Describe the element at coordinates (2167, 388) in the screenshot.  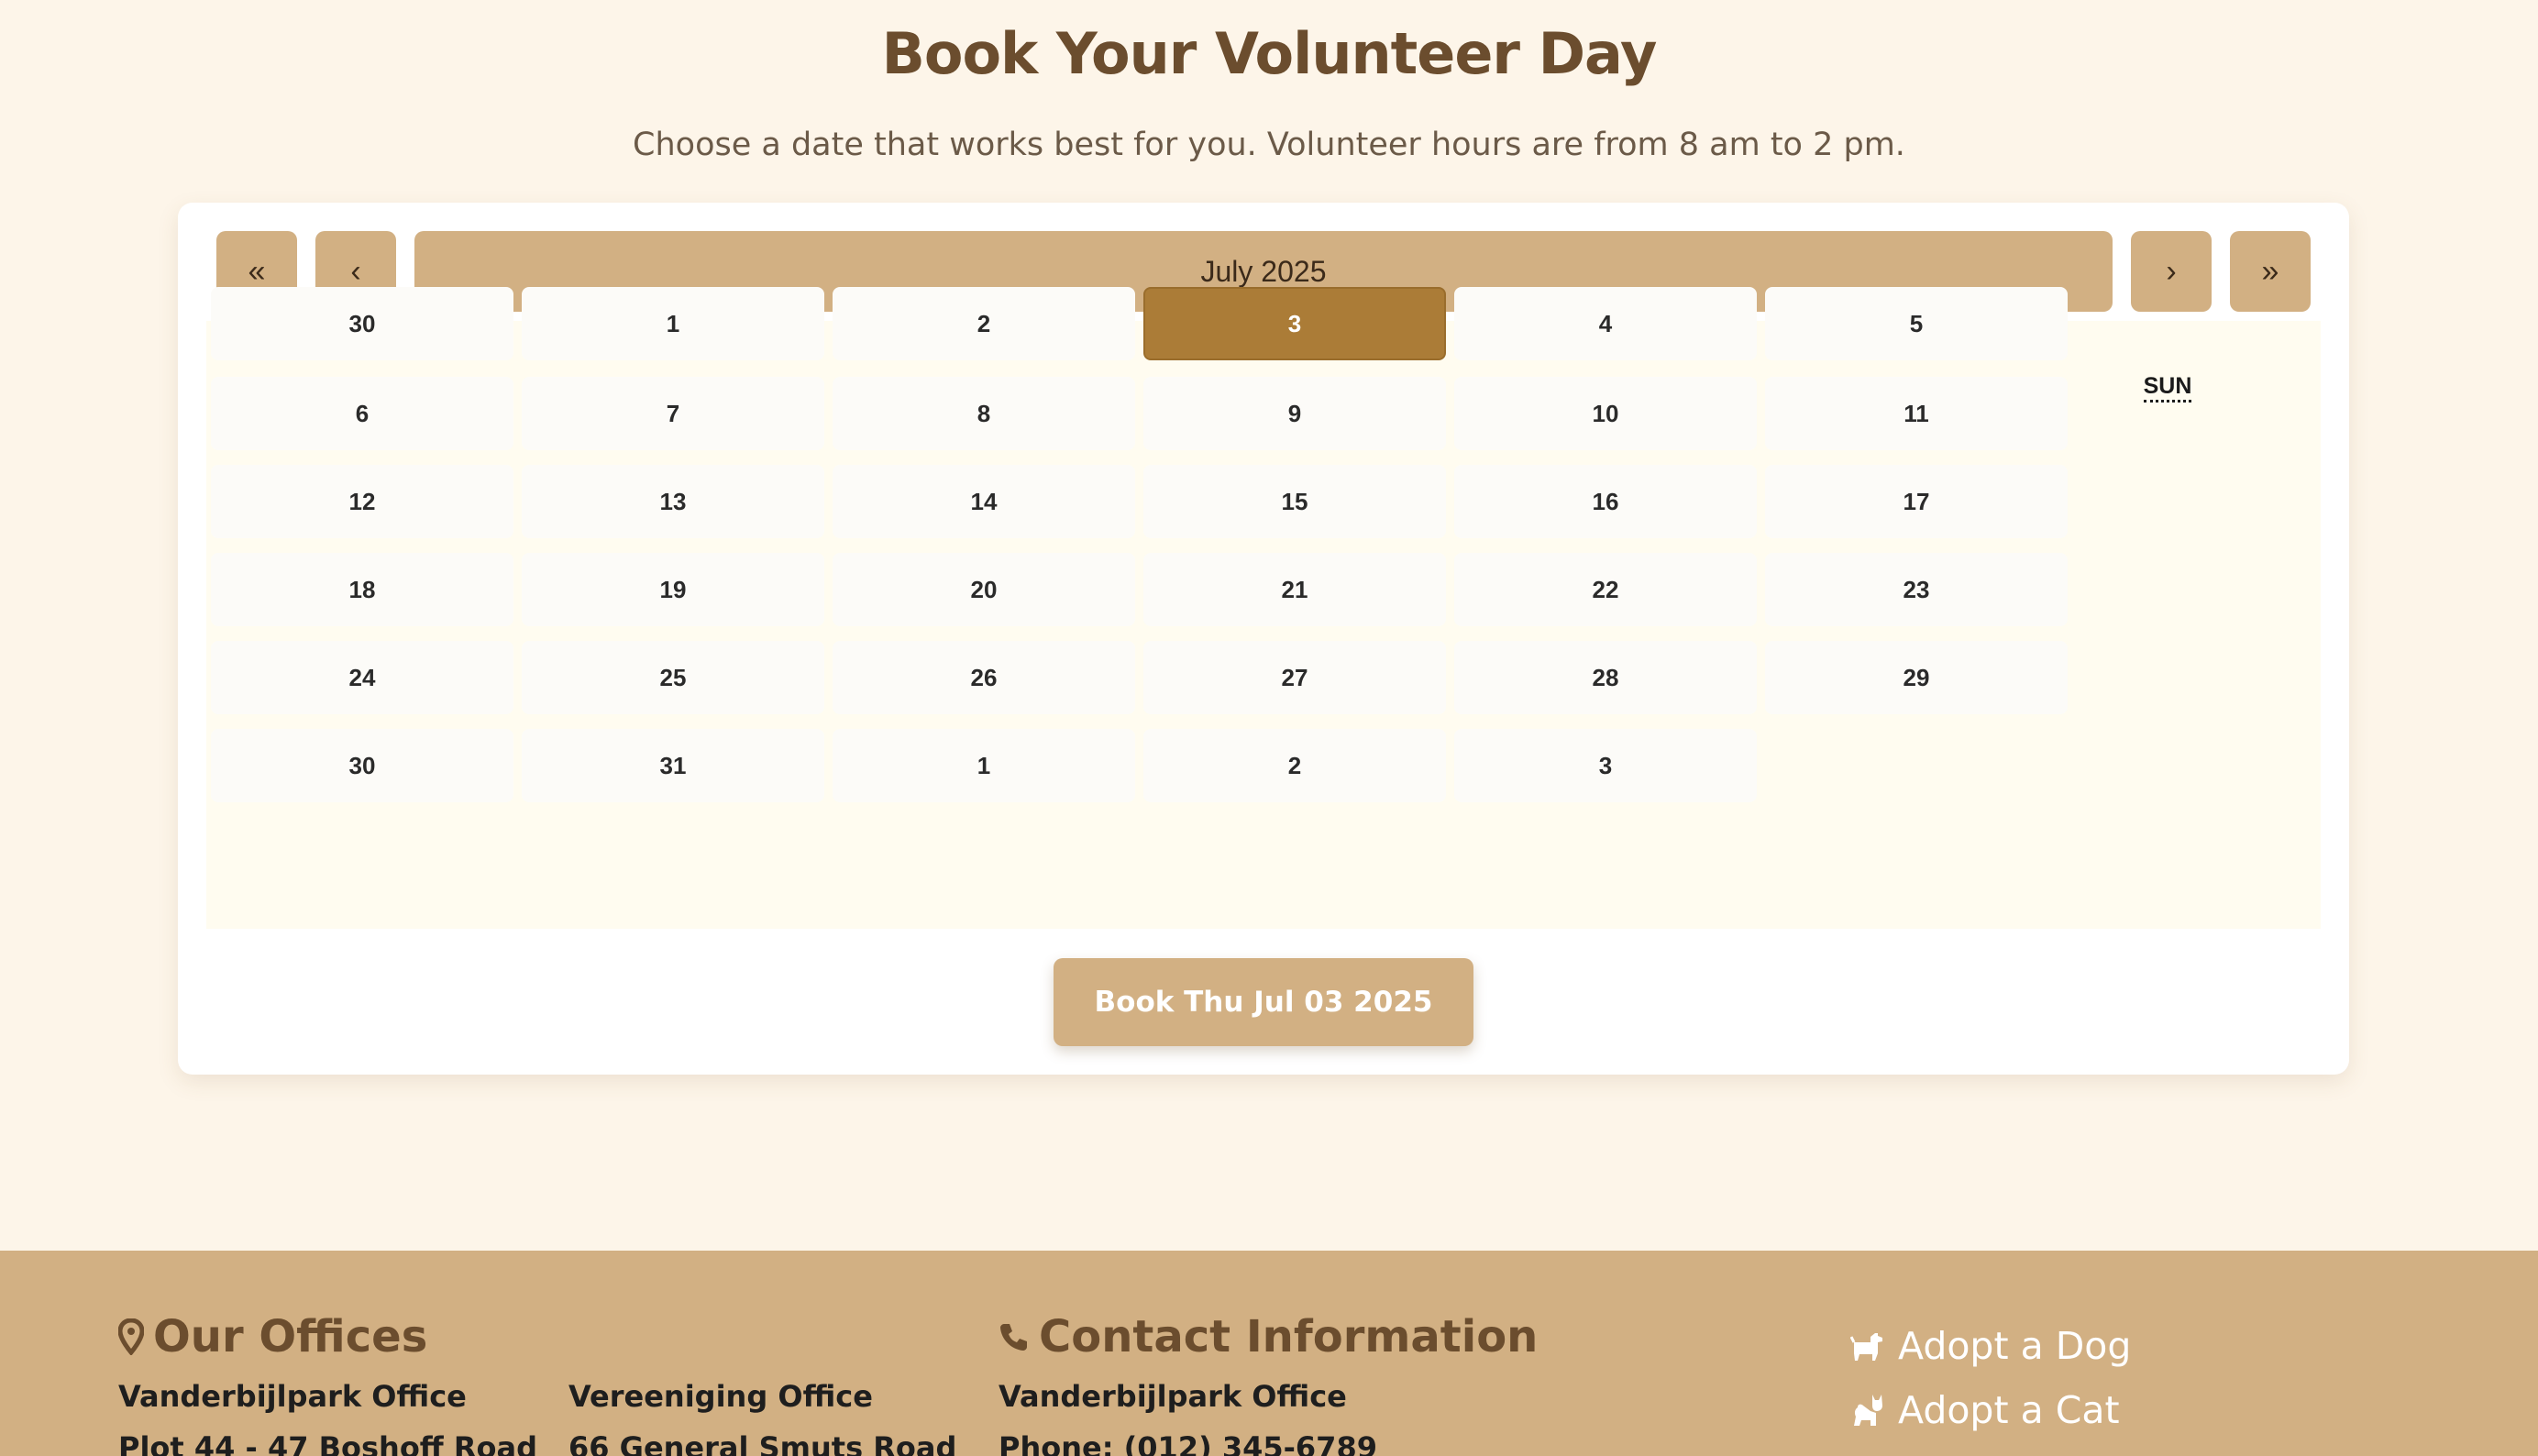
I see `weekday-label: SUN` at that location.